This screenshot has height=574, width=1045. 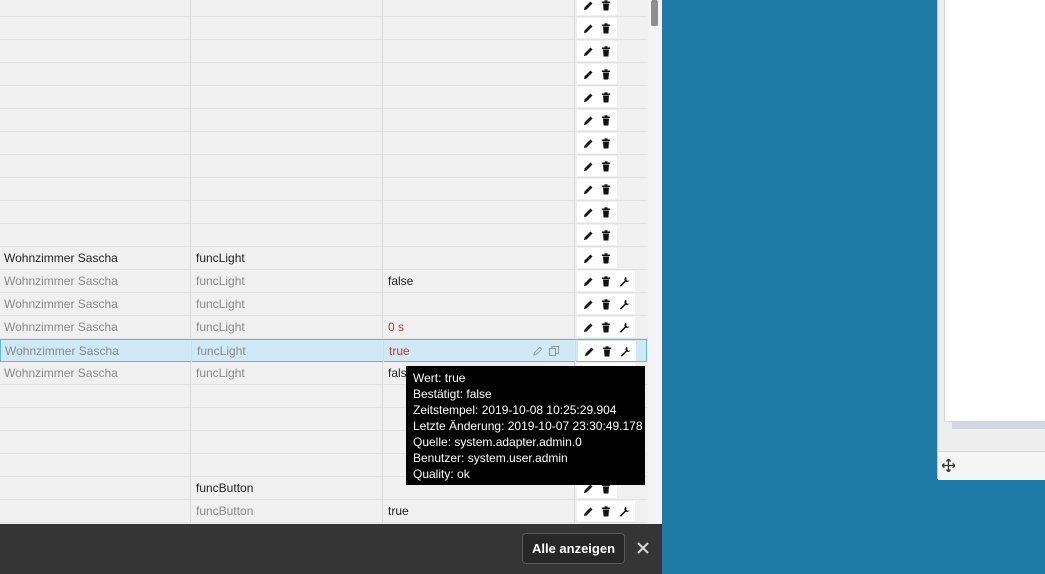 What do you see at coordinates (439, 378) in the screenshot?
I see `tooltip-line-value: Wert: true` at bounding box center [439, 378].